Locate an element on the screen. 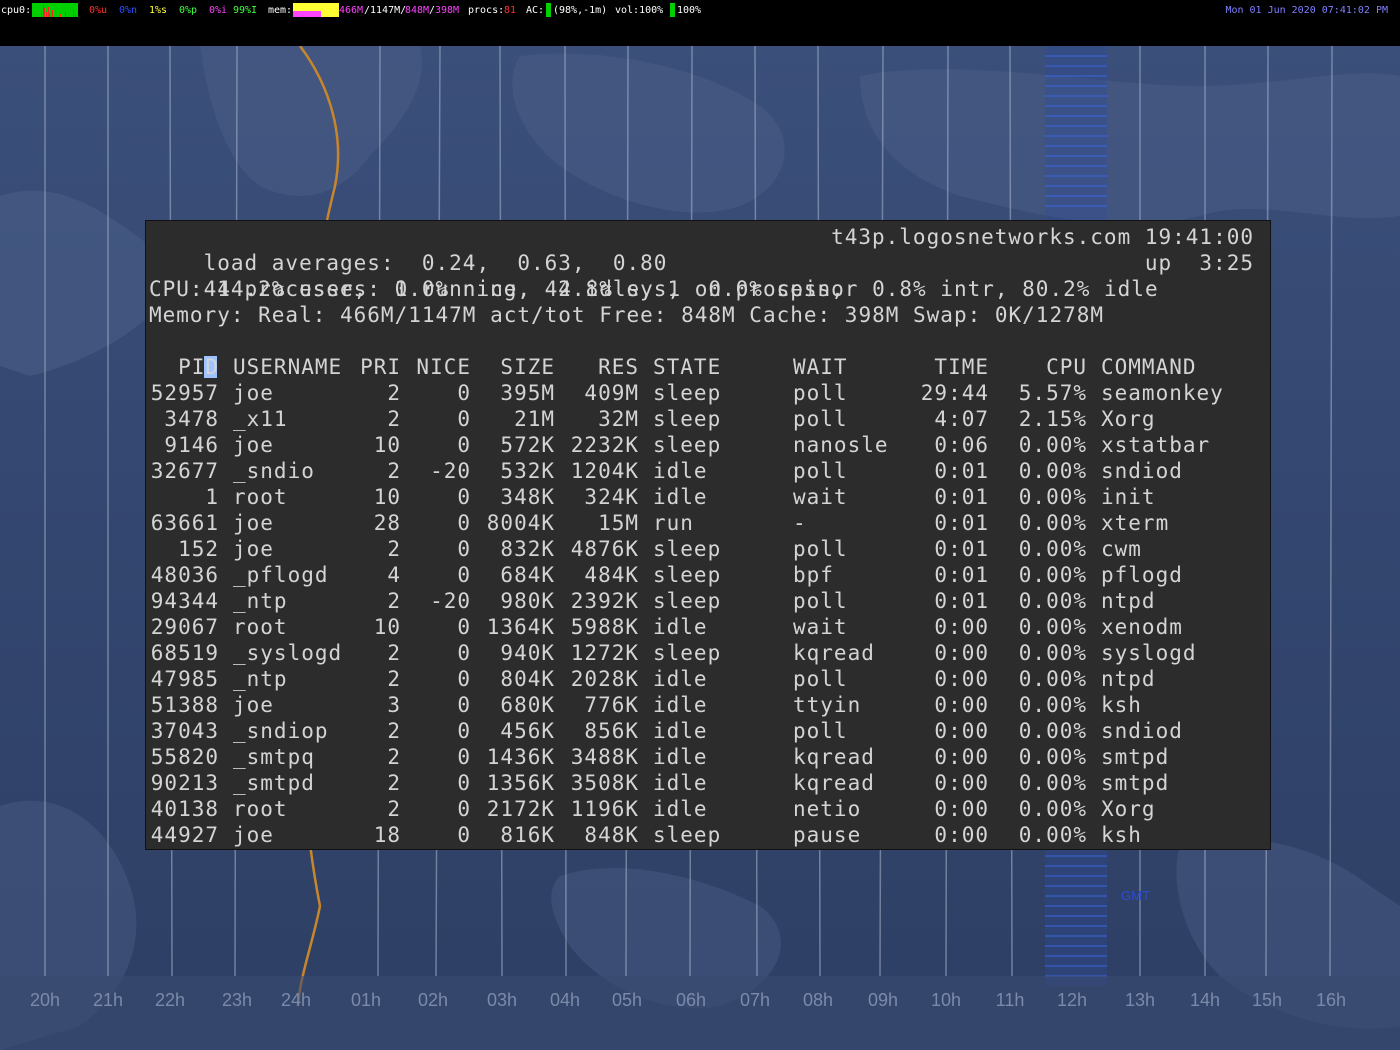 The image size is (1400, 1050). cell-wait: wait is located at coordinates (820, 497).